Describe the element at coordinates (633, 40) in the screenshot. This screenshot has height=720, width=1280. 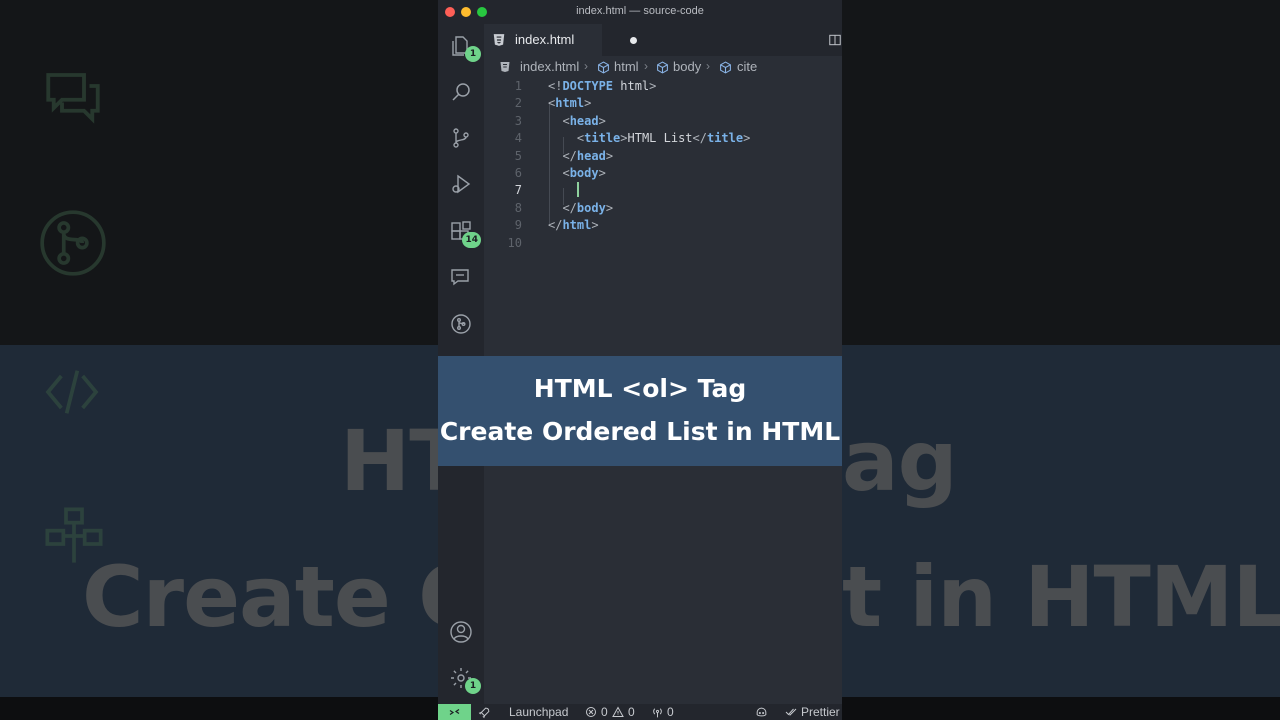
I see `unsaved-dot-icon` at that location.